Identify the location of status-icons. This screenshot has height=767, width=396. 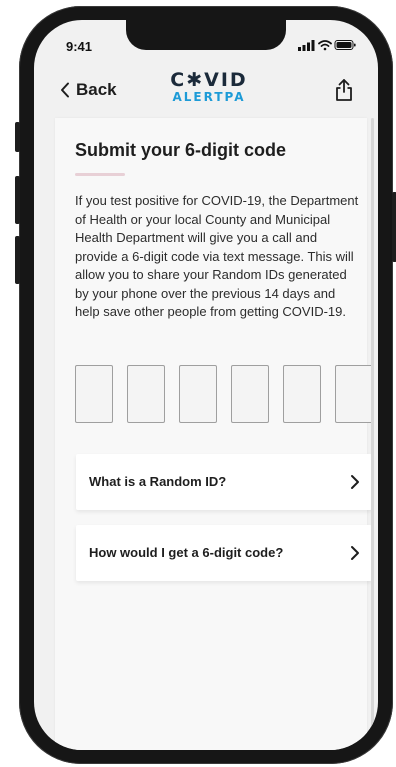
(327, 45).